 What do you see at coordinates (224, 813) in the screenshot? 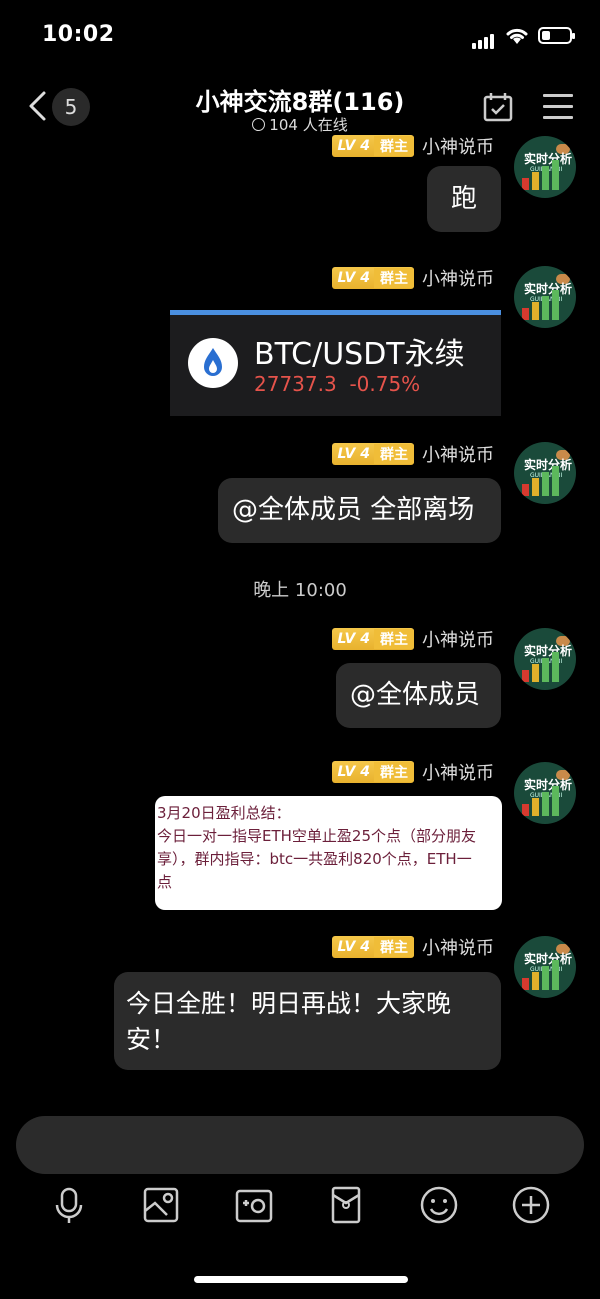
I see `image-text-line: 3月20日盈利总结：` at bounding box center [224, 813].